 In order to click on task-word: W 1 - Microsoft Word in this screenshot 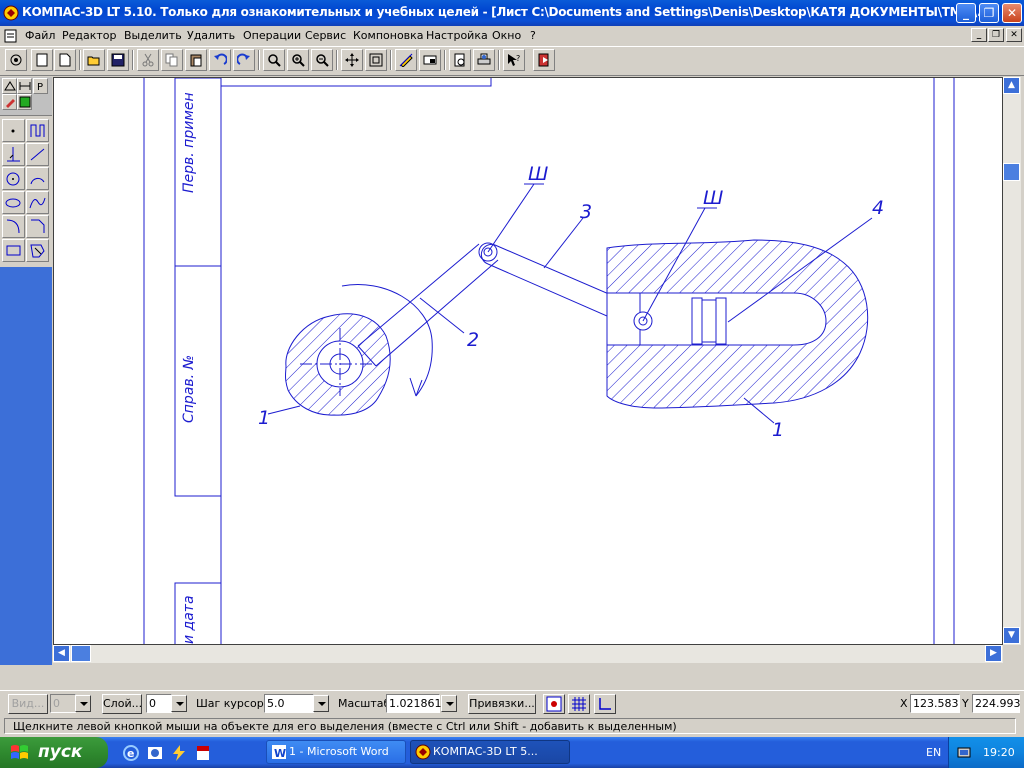, I will do `click(336, 752)`.